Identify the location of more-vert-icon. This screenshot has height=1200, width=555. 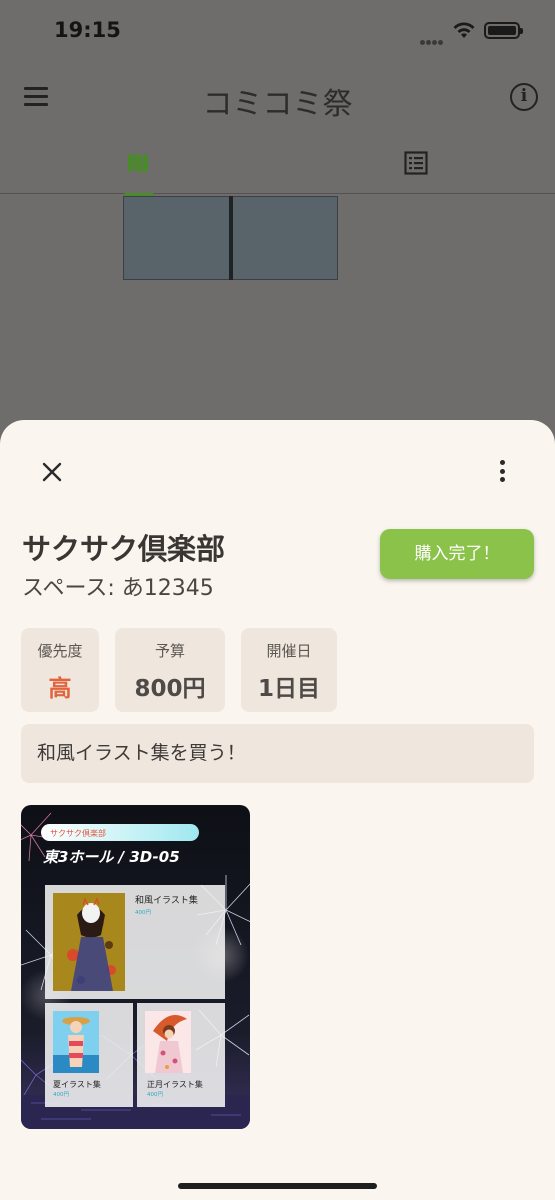
(503, 472).